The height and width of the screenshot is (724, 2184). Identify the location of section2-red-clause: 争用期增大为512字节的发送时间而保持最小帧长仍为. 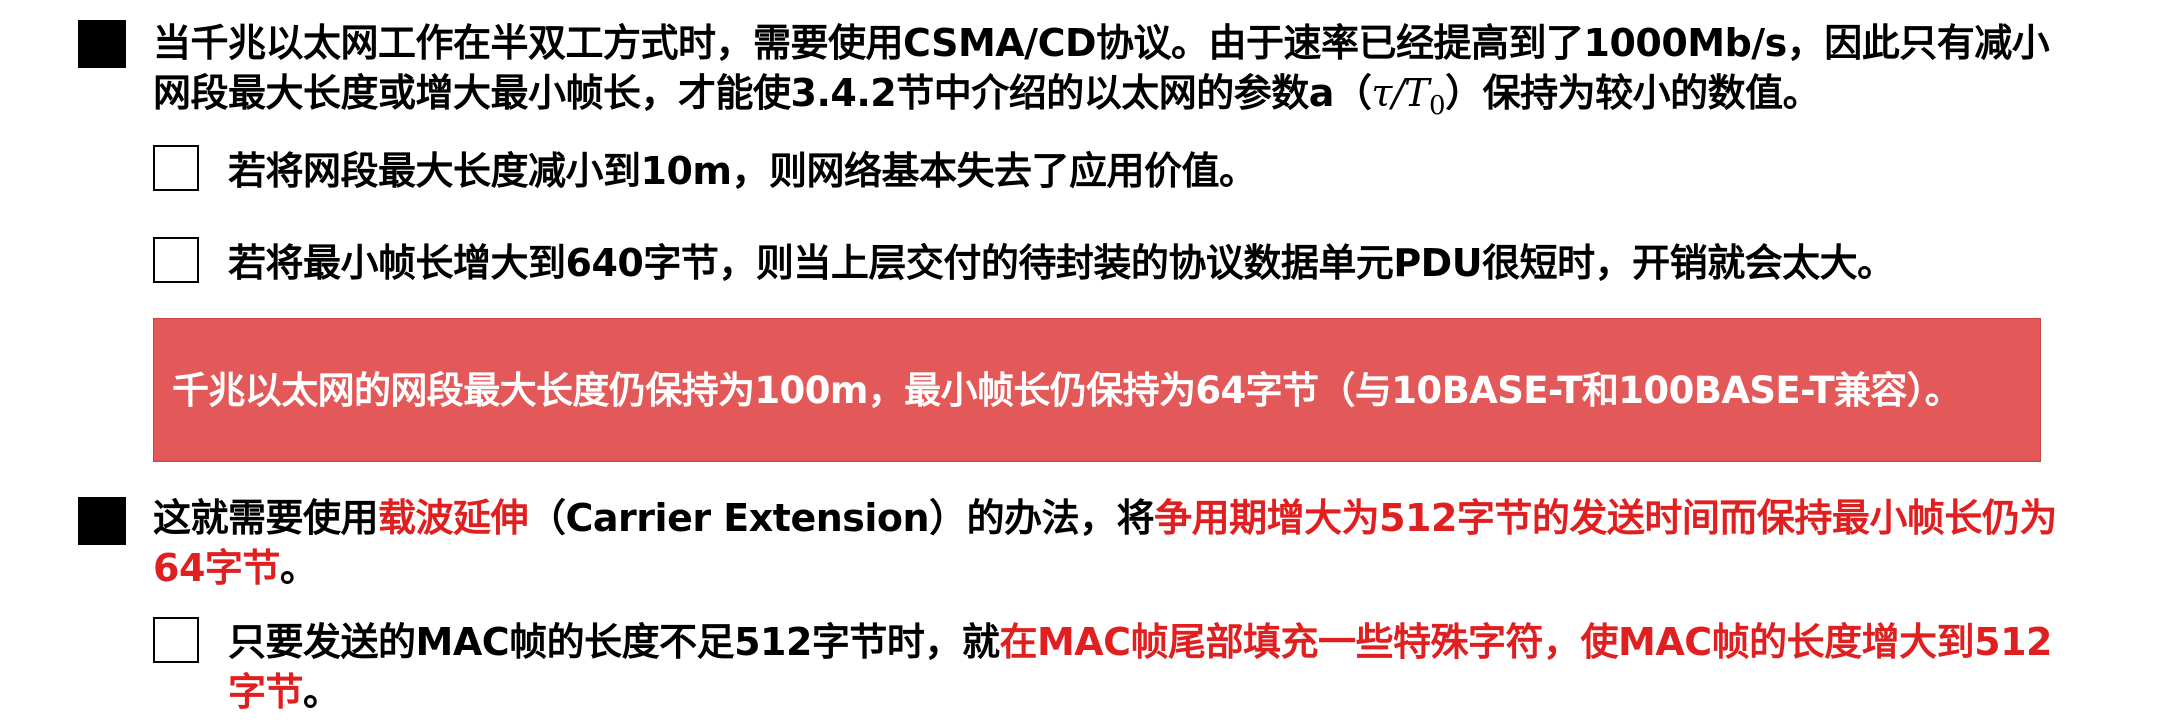
(1605, 518).